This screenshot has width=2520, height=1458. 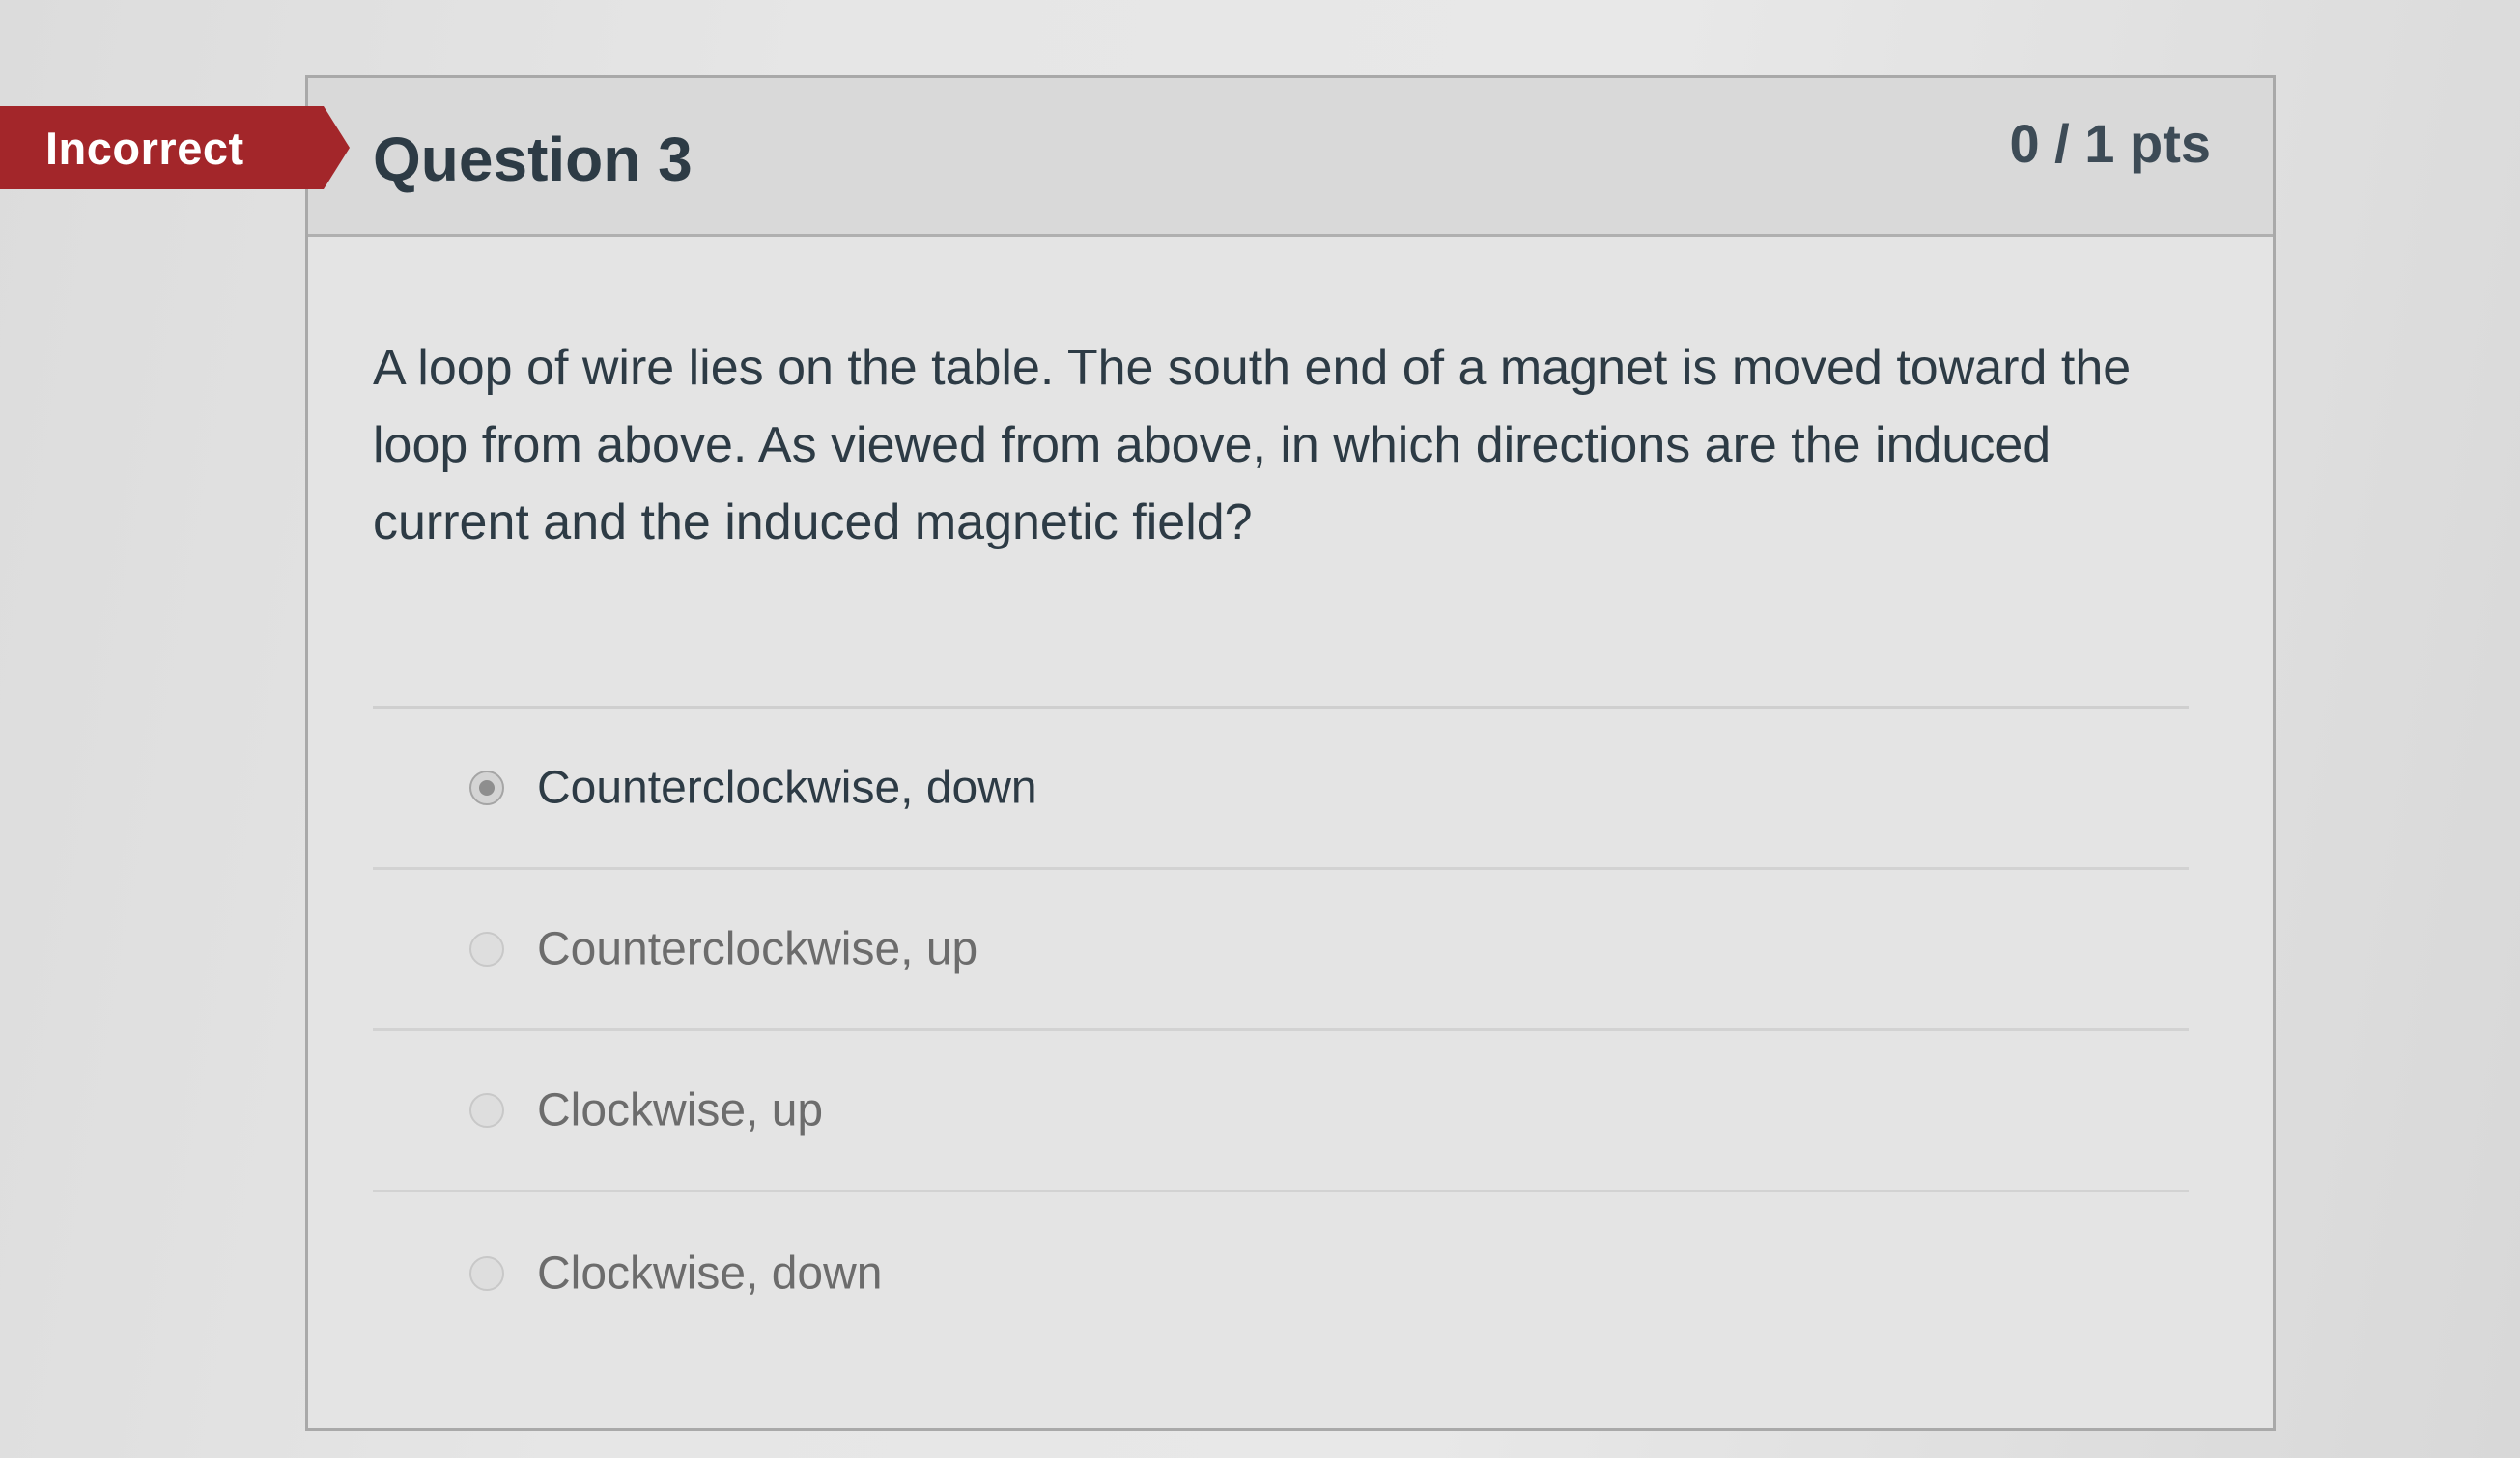 What do you see at coordinates (787, 788) in the screenshot?
I see `answer-label: Counterclockwise, down` at bounding box center [787, 788].